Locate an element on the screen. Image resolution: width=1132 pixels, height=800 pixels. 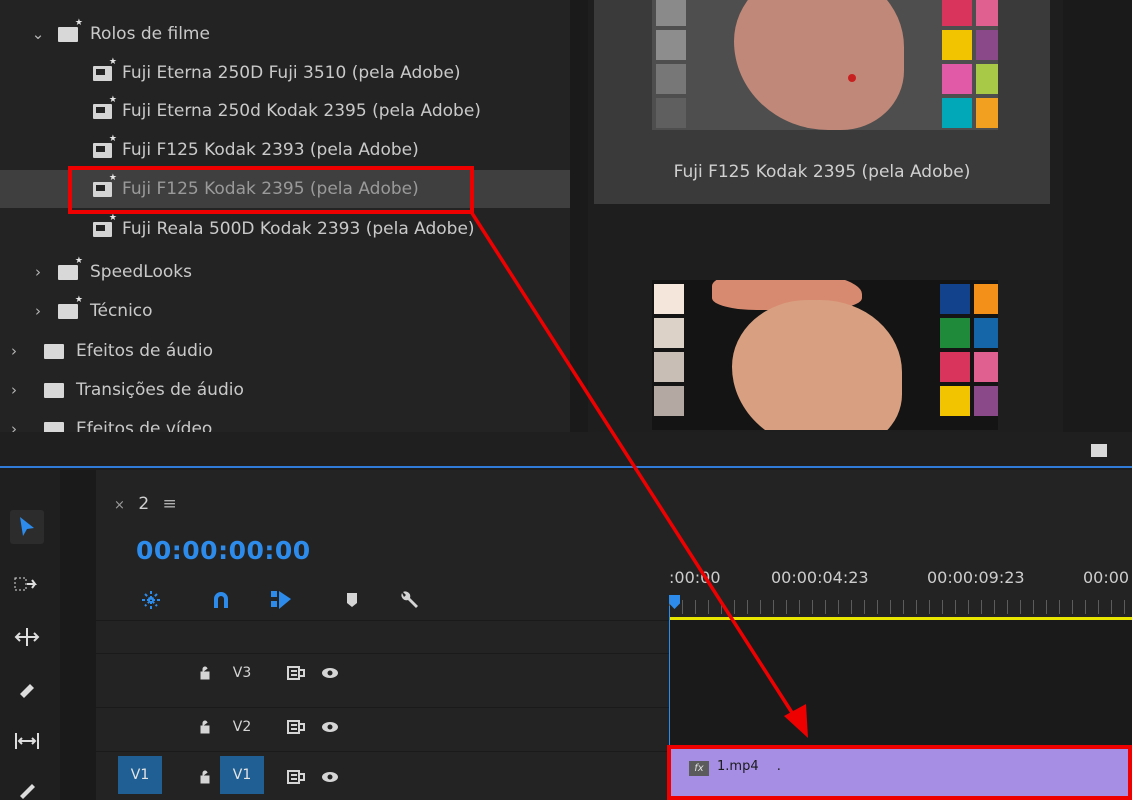
ruler-ticks is located at coordinates (900, 607).